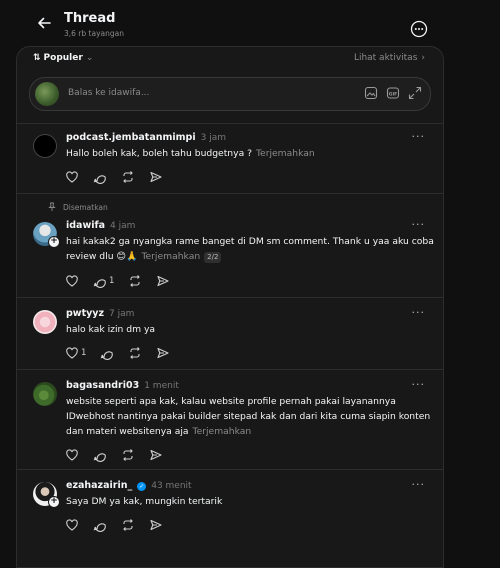 The width and height of the screenshot is (500, 568). I want to click on post-time: 1 menit, so click(161, 386).